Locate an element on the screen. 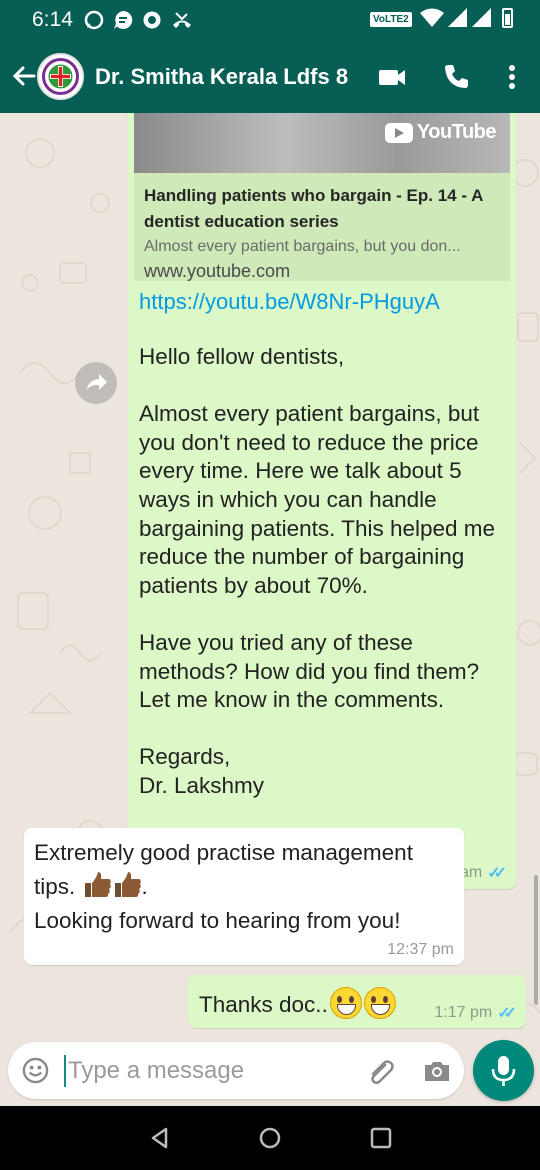 This screenshot has height=1170, width=540. youtube-brand-text: YouTube is located at coordinates (456, 132).